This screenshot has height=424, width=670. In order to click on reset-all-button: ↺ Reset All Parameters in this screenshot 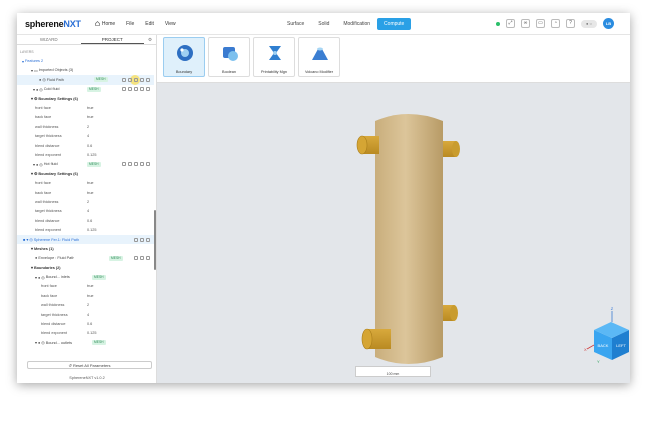, I will do `click(89, 365)`.